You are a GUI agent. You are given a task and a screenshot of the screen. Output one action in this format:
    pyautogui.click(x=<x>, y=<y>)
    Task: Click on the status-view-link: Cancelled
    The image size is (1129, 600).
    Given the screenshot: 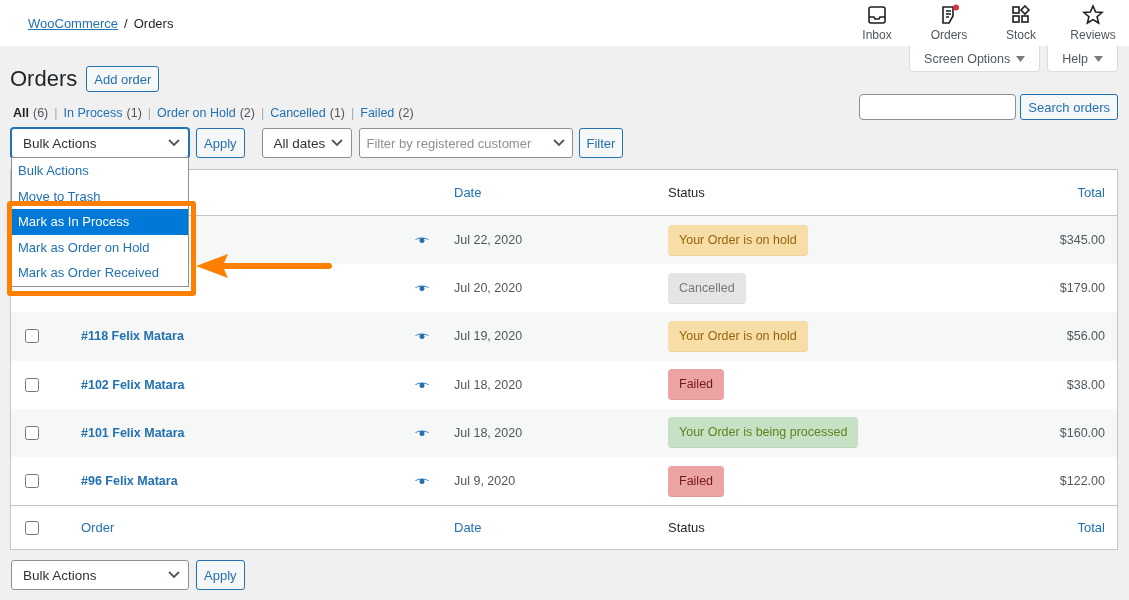 What is the action you would take?
    pyautogui.click(x=298, y=113)
    